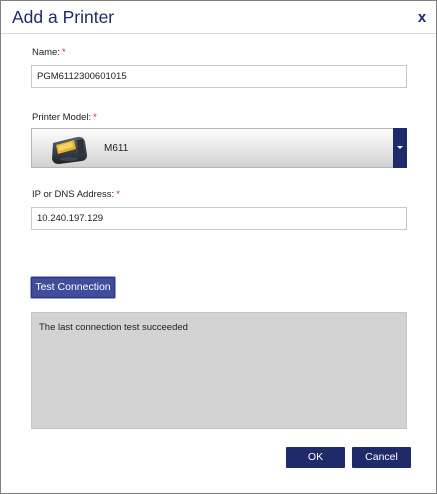 The image size is (437, 494). What do you see at coordinates (69, 150) in the screenshot?
I see `printer-icon` at bounding box center [69, 150].